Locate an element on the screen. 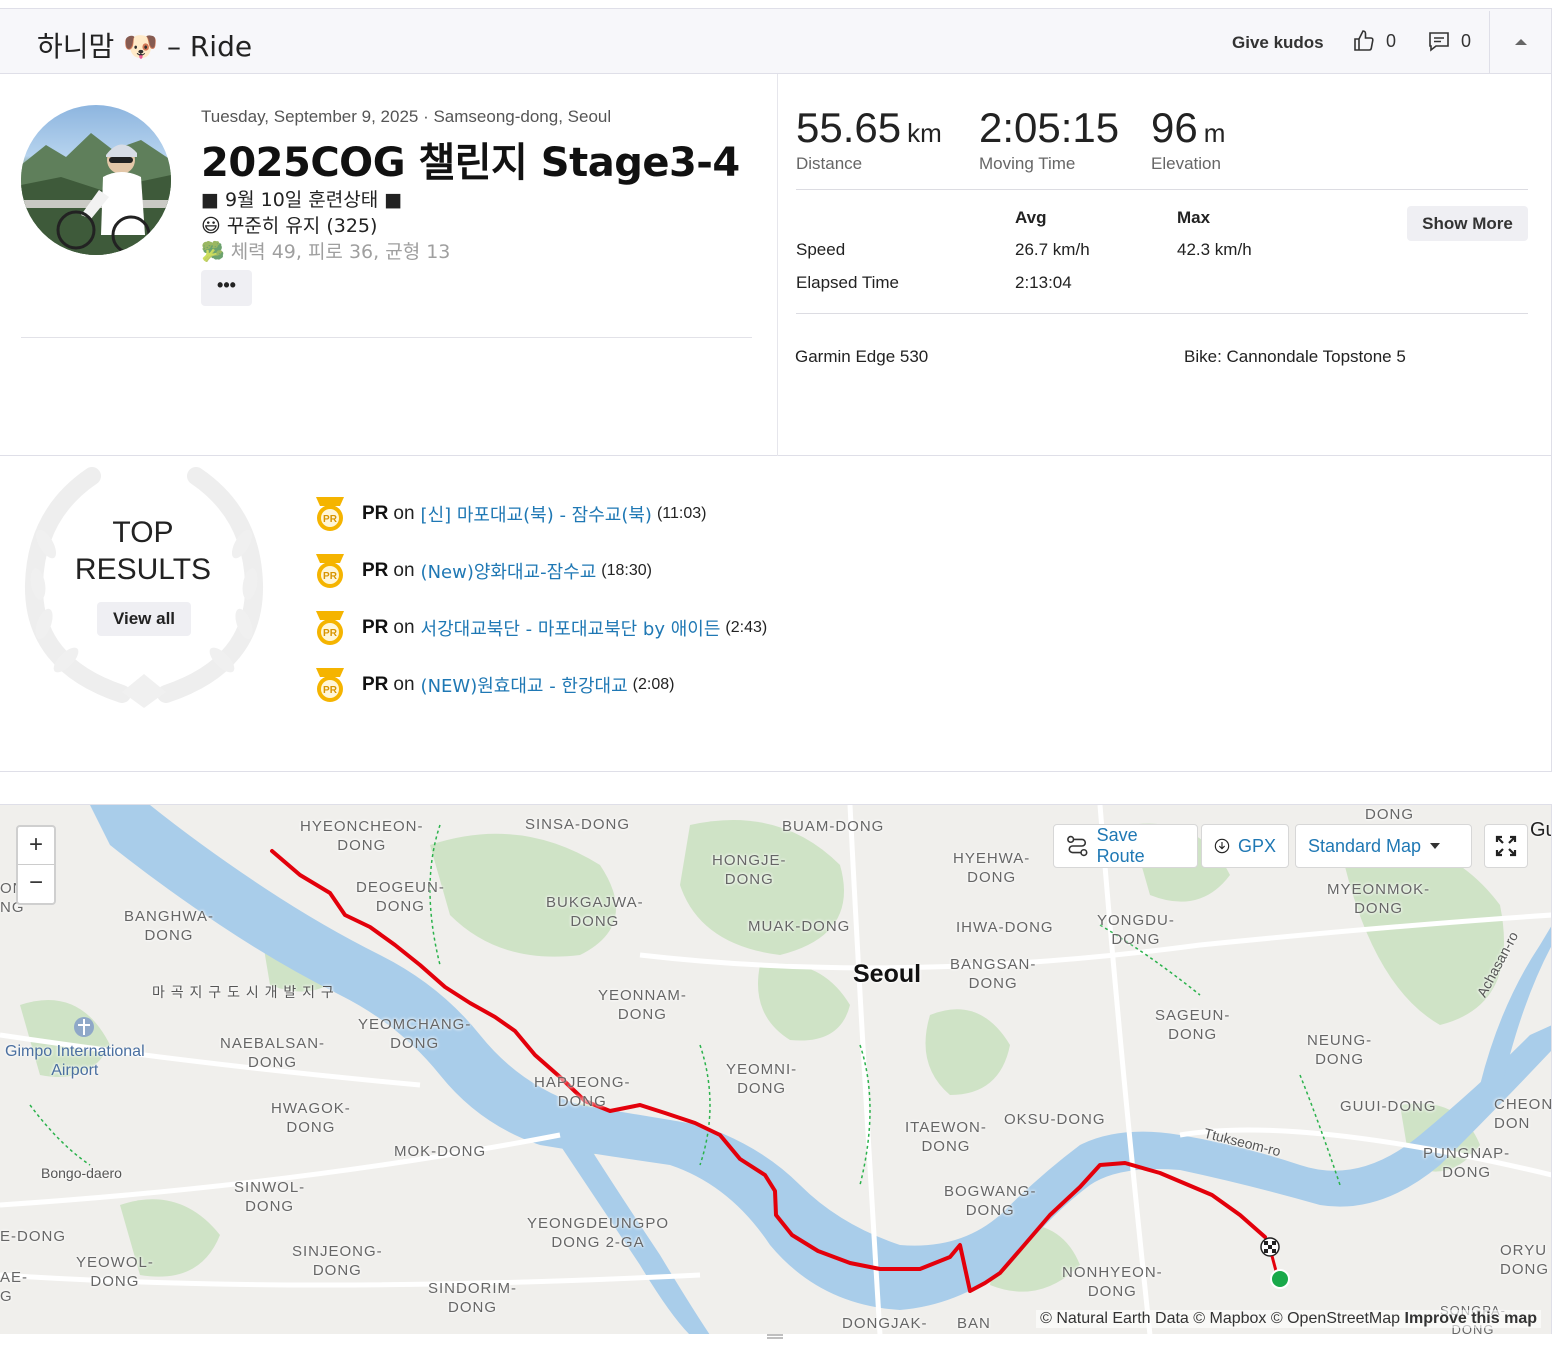 This screenshot has width=1558, height=1350. map-label: SAGEUN- DONG is located at coordinates (1193, 1025).